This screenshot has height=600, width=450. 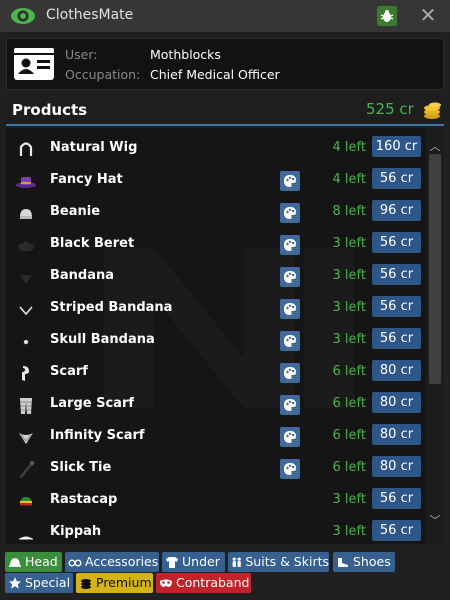 What do you see at coordinates (172, 562) in the screenshot?
I see `shirt-icon` at bounding box center [172, 562].